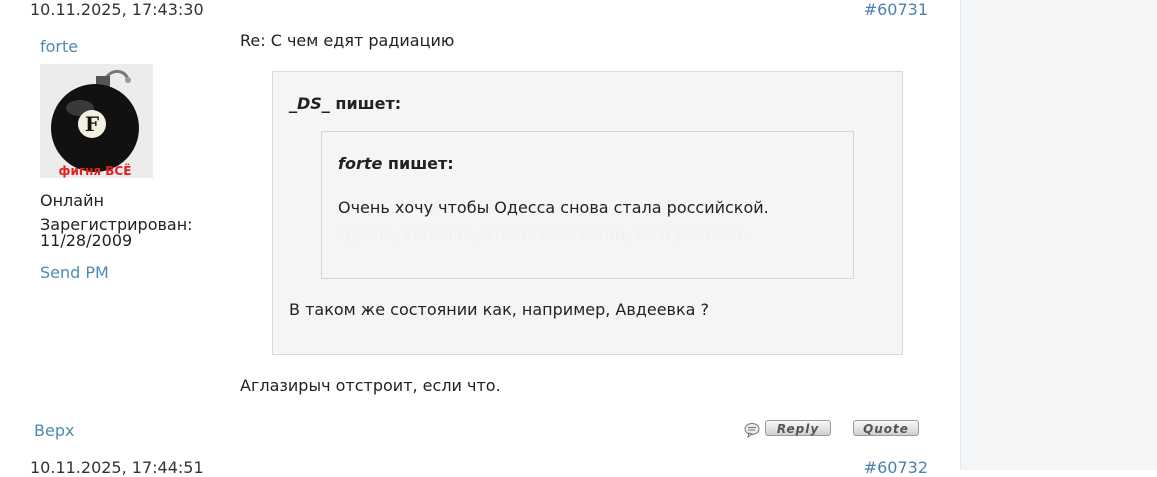  I want to click on post-number-link: #60731, so click(896, 9).